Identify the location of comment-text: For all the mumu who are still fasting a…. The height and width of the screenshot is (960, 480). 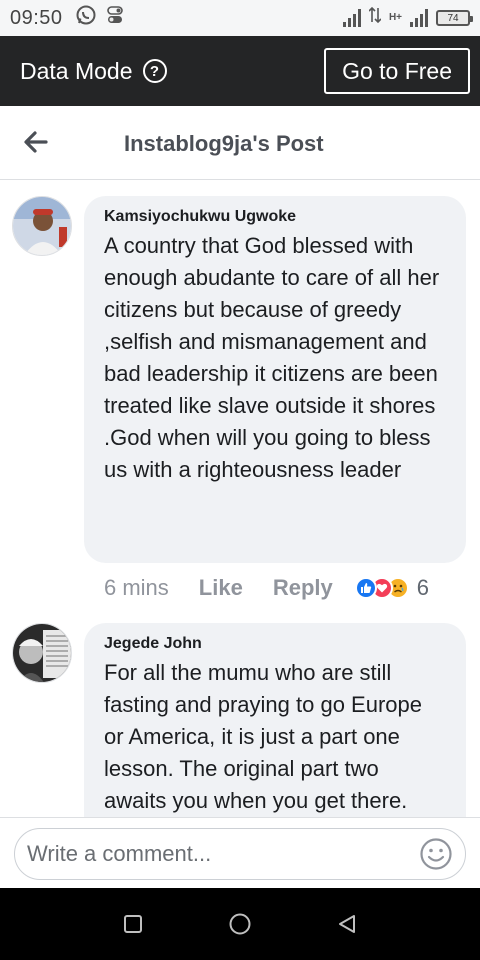
(263, 736).